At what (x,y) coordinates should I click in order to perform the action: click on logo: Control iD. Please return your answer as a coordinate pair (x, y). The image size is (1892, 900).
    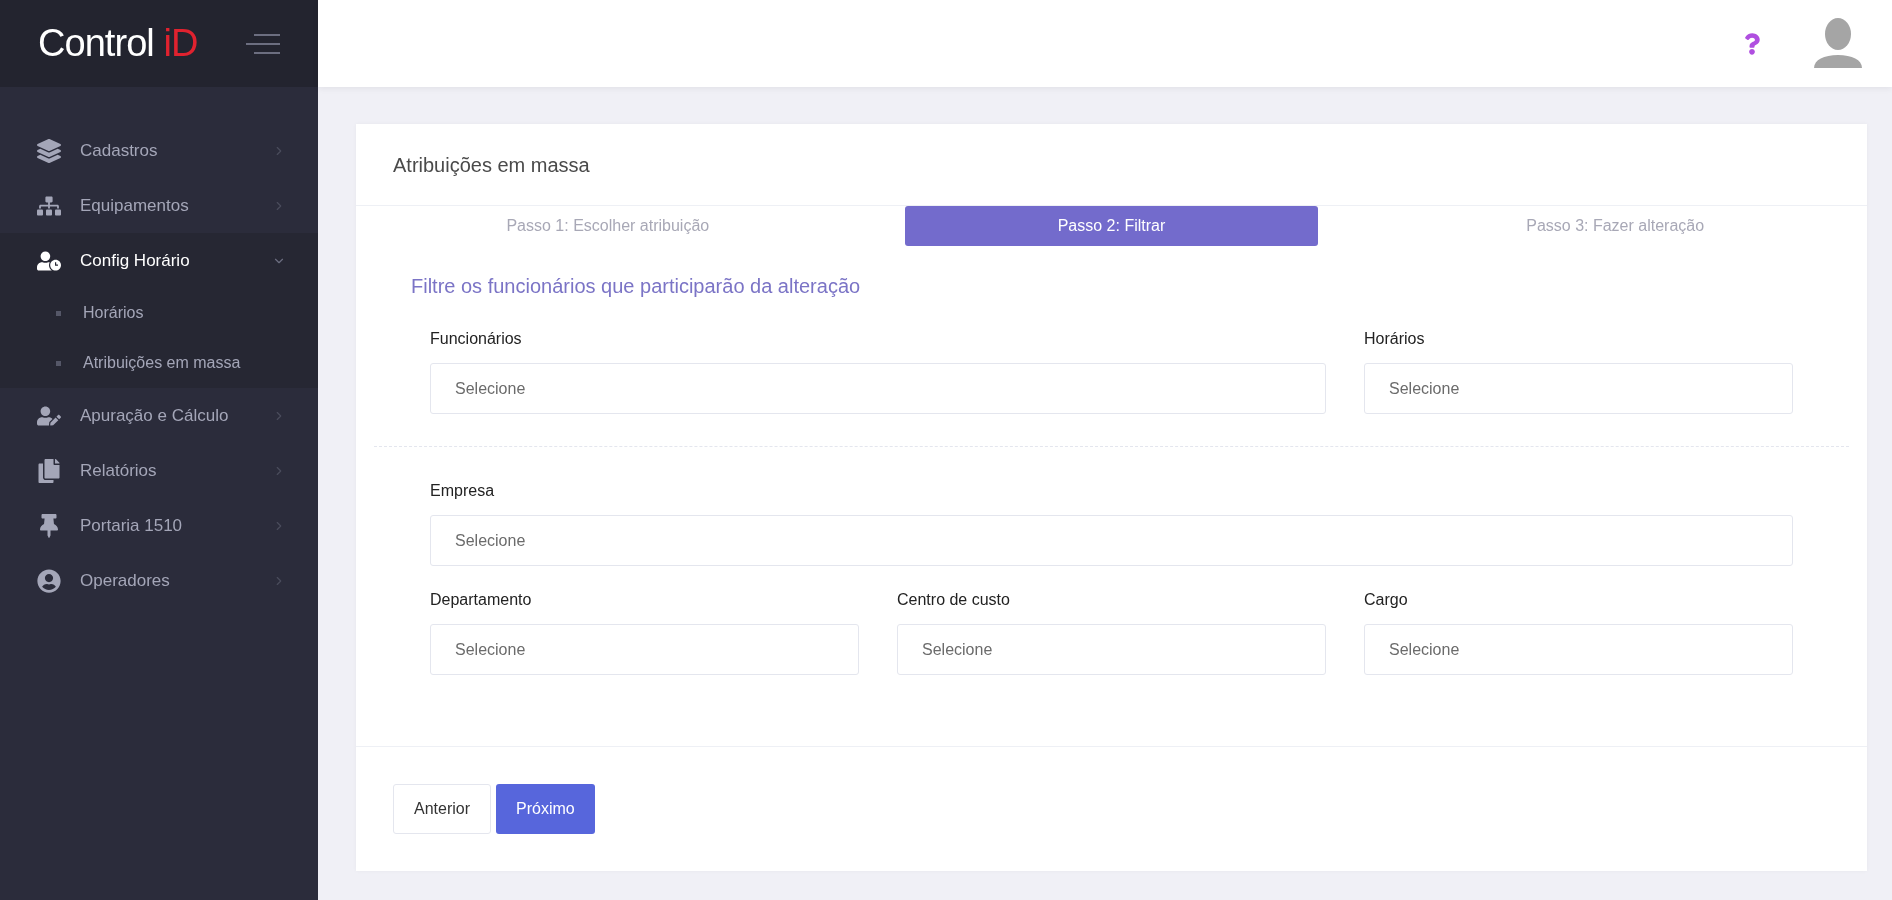
    Looking at the image, I should click on (118, 43).